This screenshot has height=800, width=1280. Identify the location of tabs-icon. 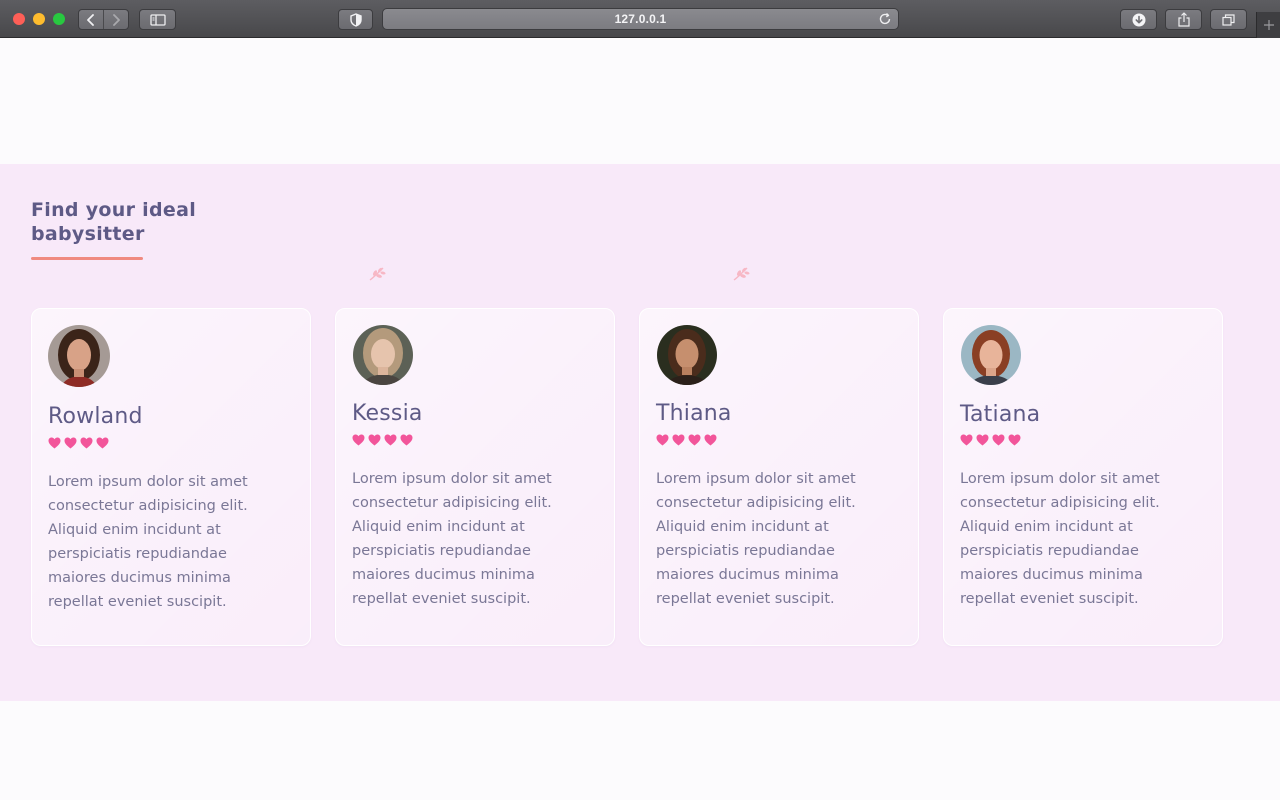
(1228, 19).